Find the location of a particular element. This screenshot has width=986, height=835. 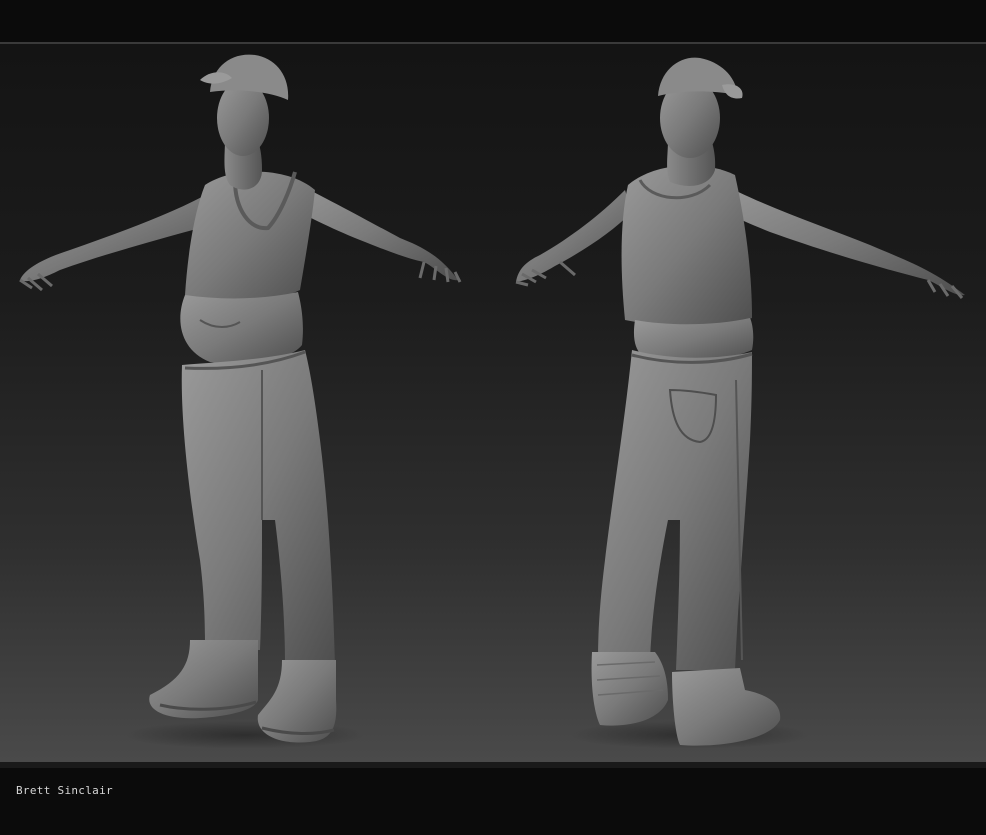

top-bar is located at coordinates (493, 22).